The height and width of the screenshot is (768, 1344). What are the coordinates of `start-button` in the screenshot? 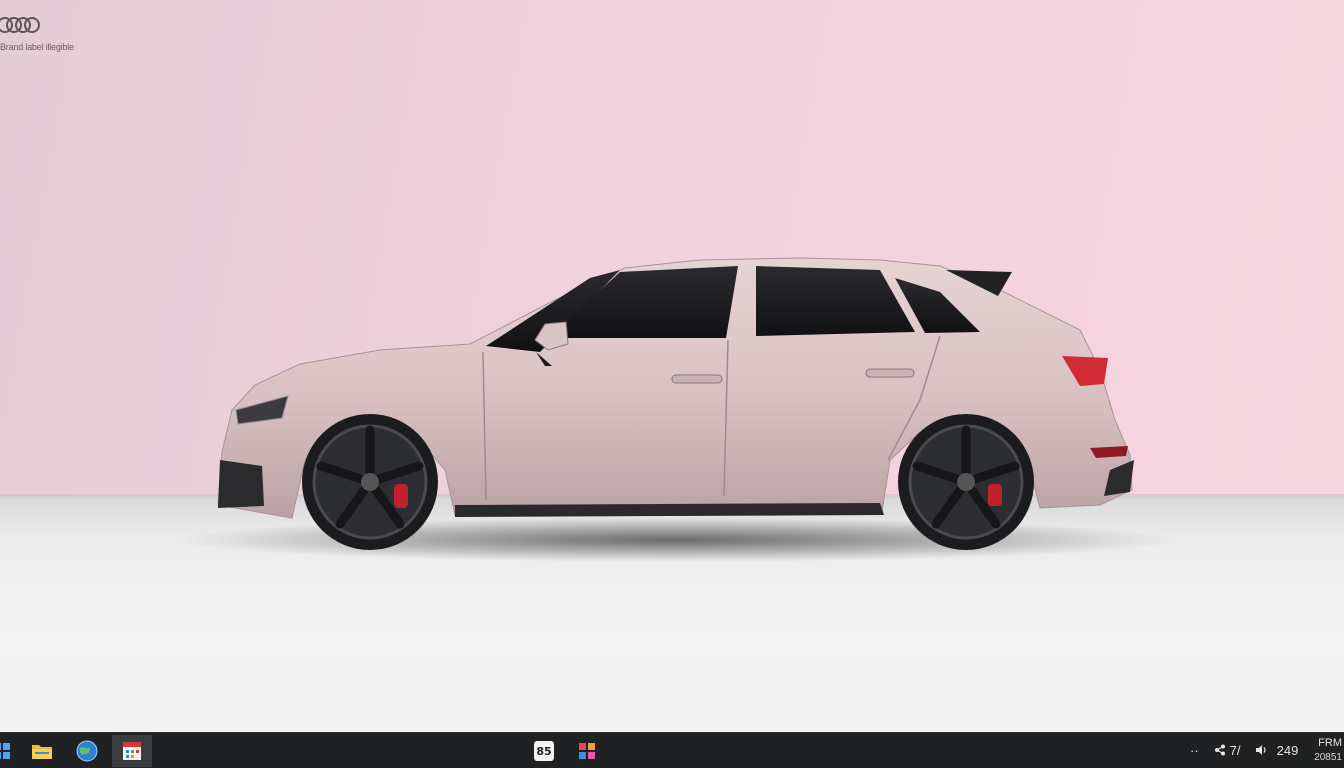 It's located at (11, 751).